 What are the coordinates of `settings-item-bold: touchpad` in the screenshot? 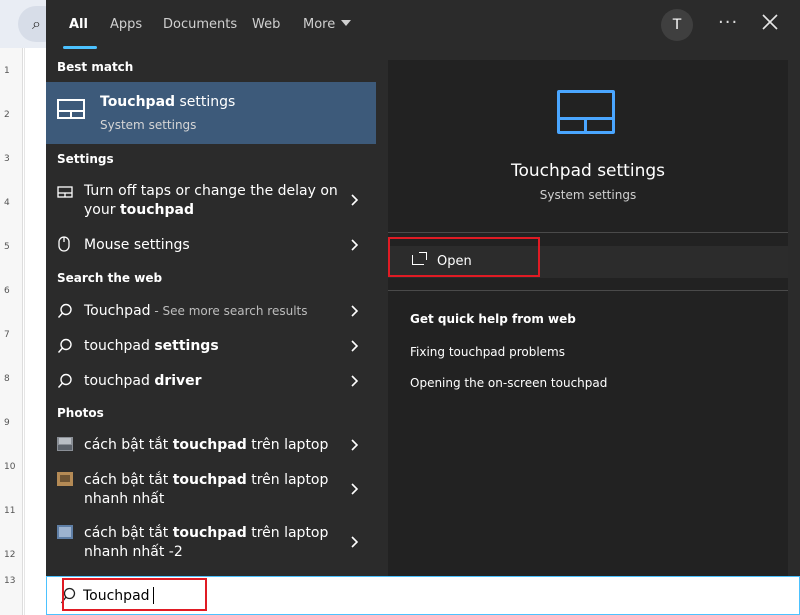 It's located at (156, 210).